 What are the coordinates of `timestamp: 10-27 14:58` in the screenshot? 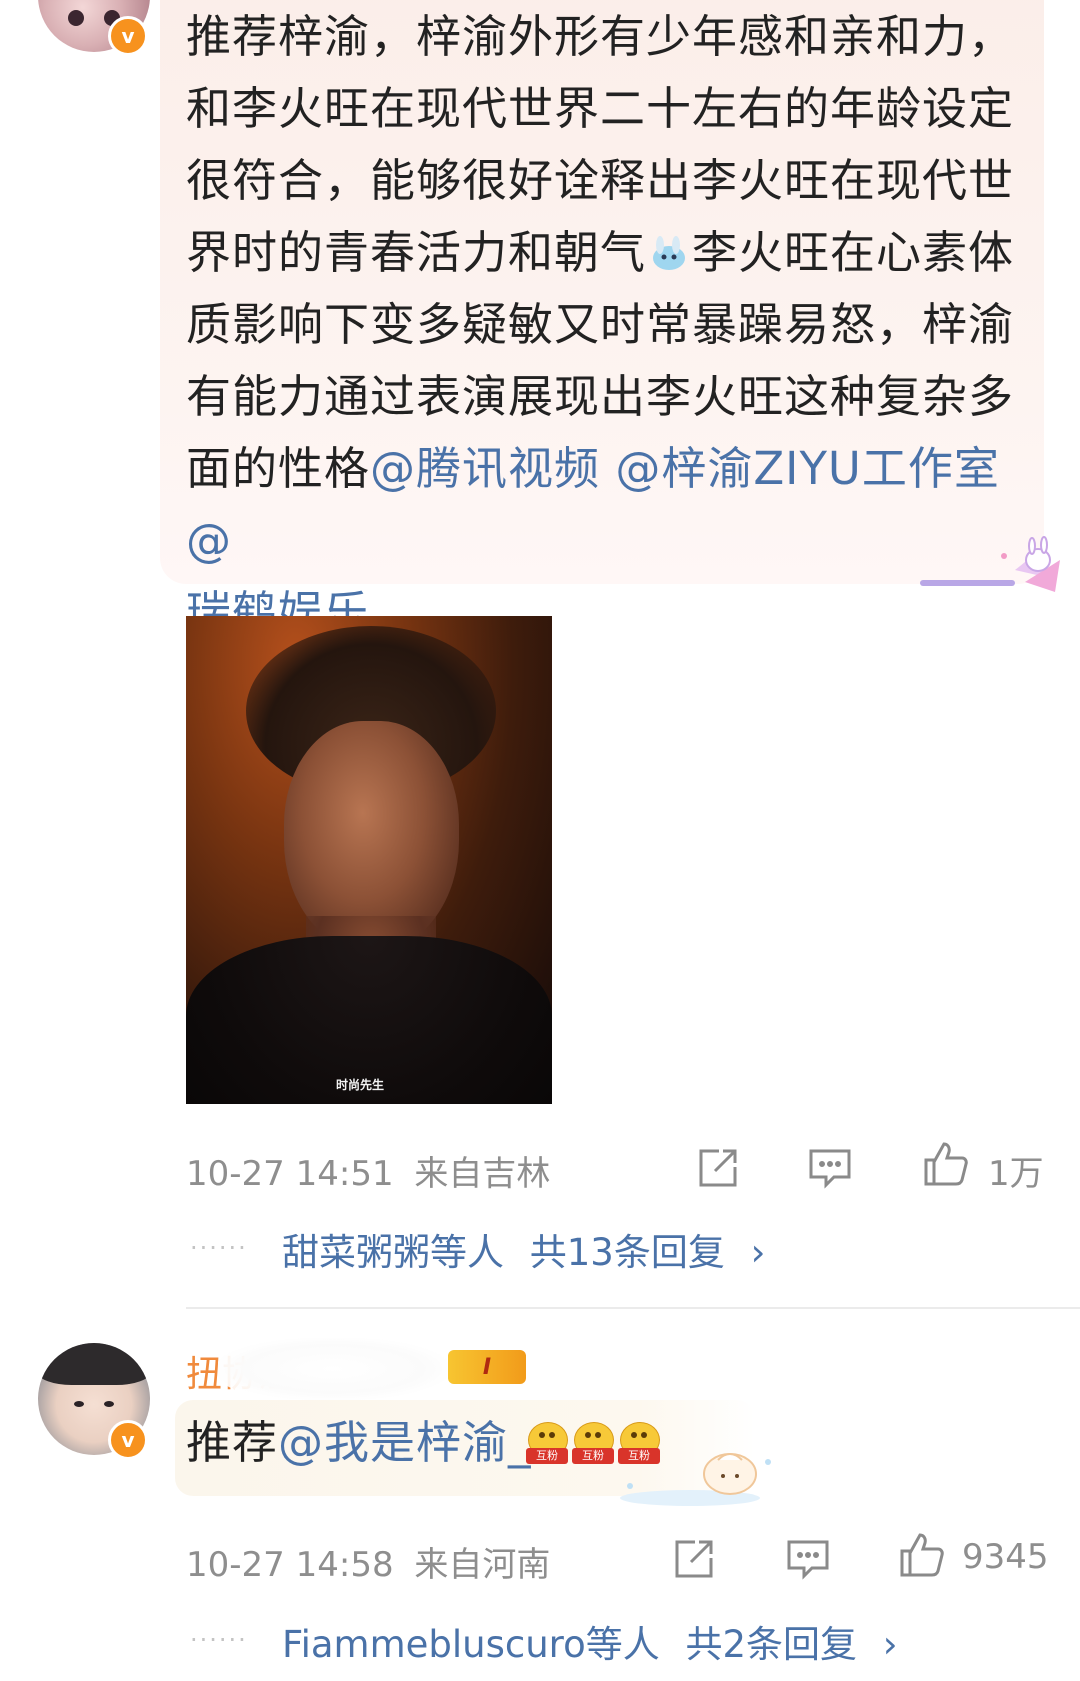 It's located at (290, 1565).